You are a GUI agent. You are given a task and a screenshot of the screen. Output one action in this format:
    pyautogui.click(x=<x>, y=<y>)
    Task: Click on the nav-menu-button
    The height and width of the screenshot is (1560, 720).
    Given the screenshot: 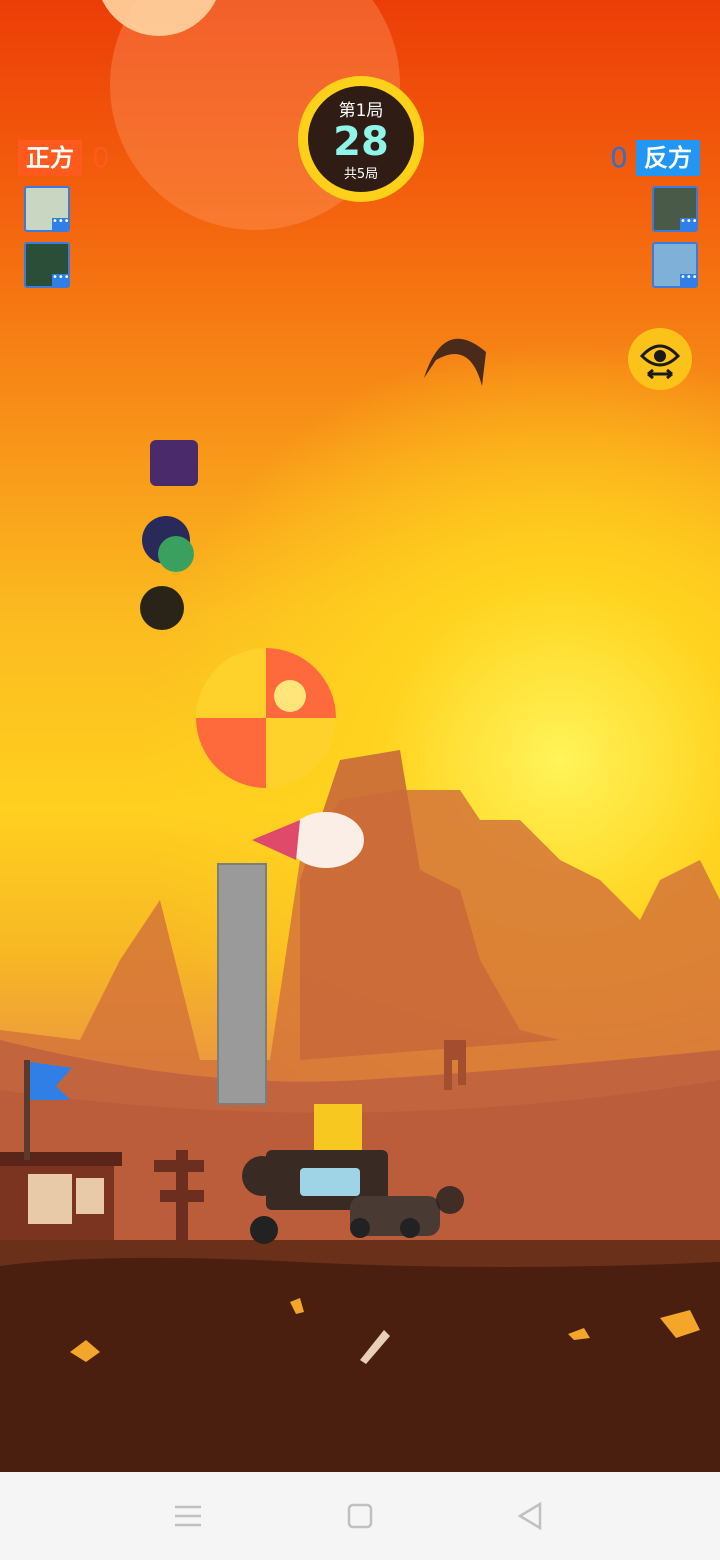 What is the action you would take?
    pyautogui.click(x=188, y=1516)
    